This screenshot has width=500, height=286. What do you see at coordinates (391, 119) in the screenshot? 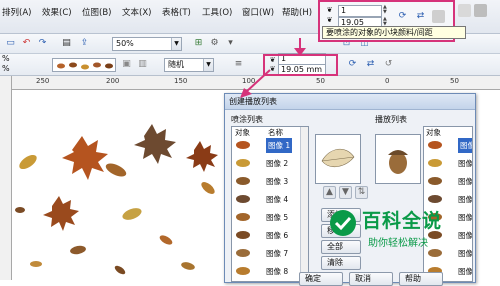
I see `playlist-label: 播放列表` at bounding box center [391, 119].